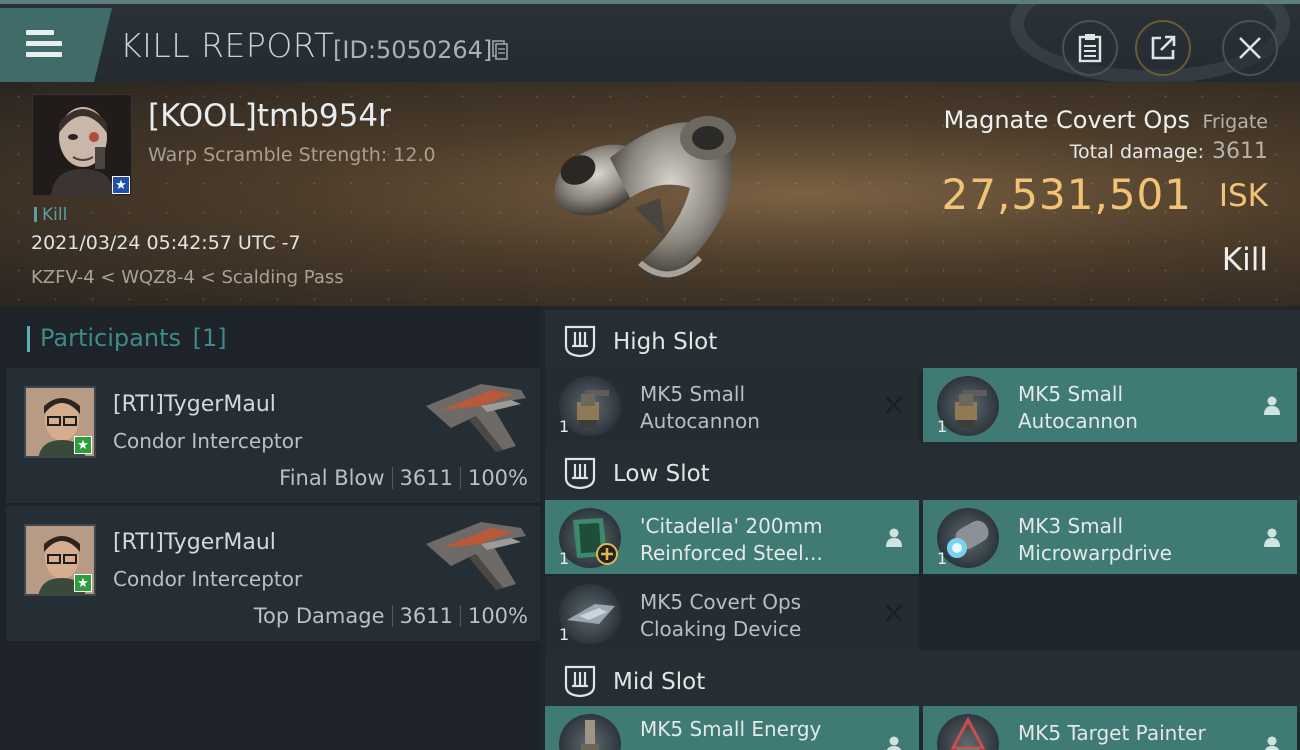 The height and width of the screenshot is (750, 1300). What do you see at coordinates (413, 50) in the screenshot?
I see `report-id: [ID:5050264]` at bounding box center [413, 50].